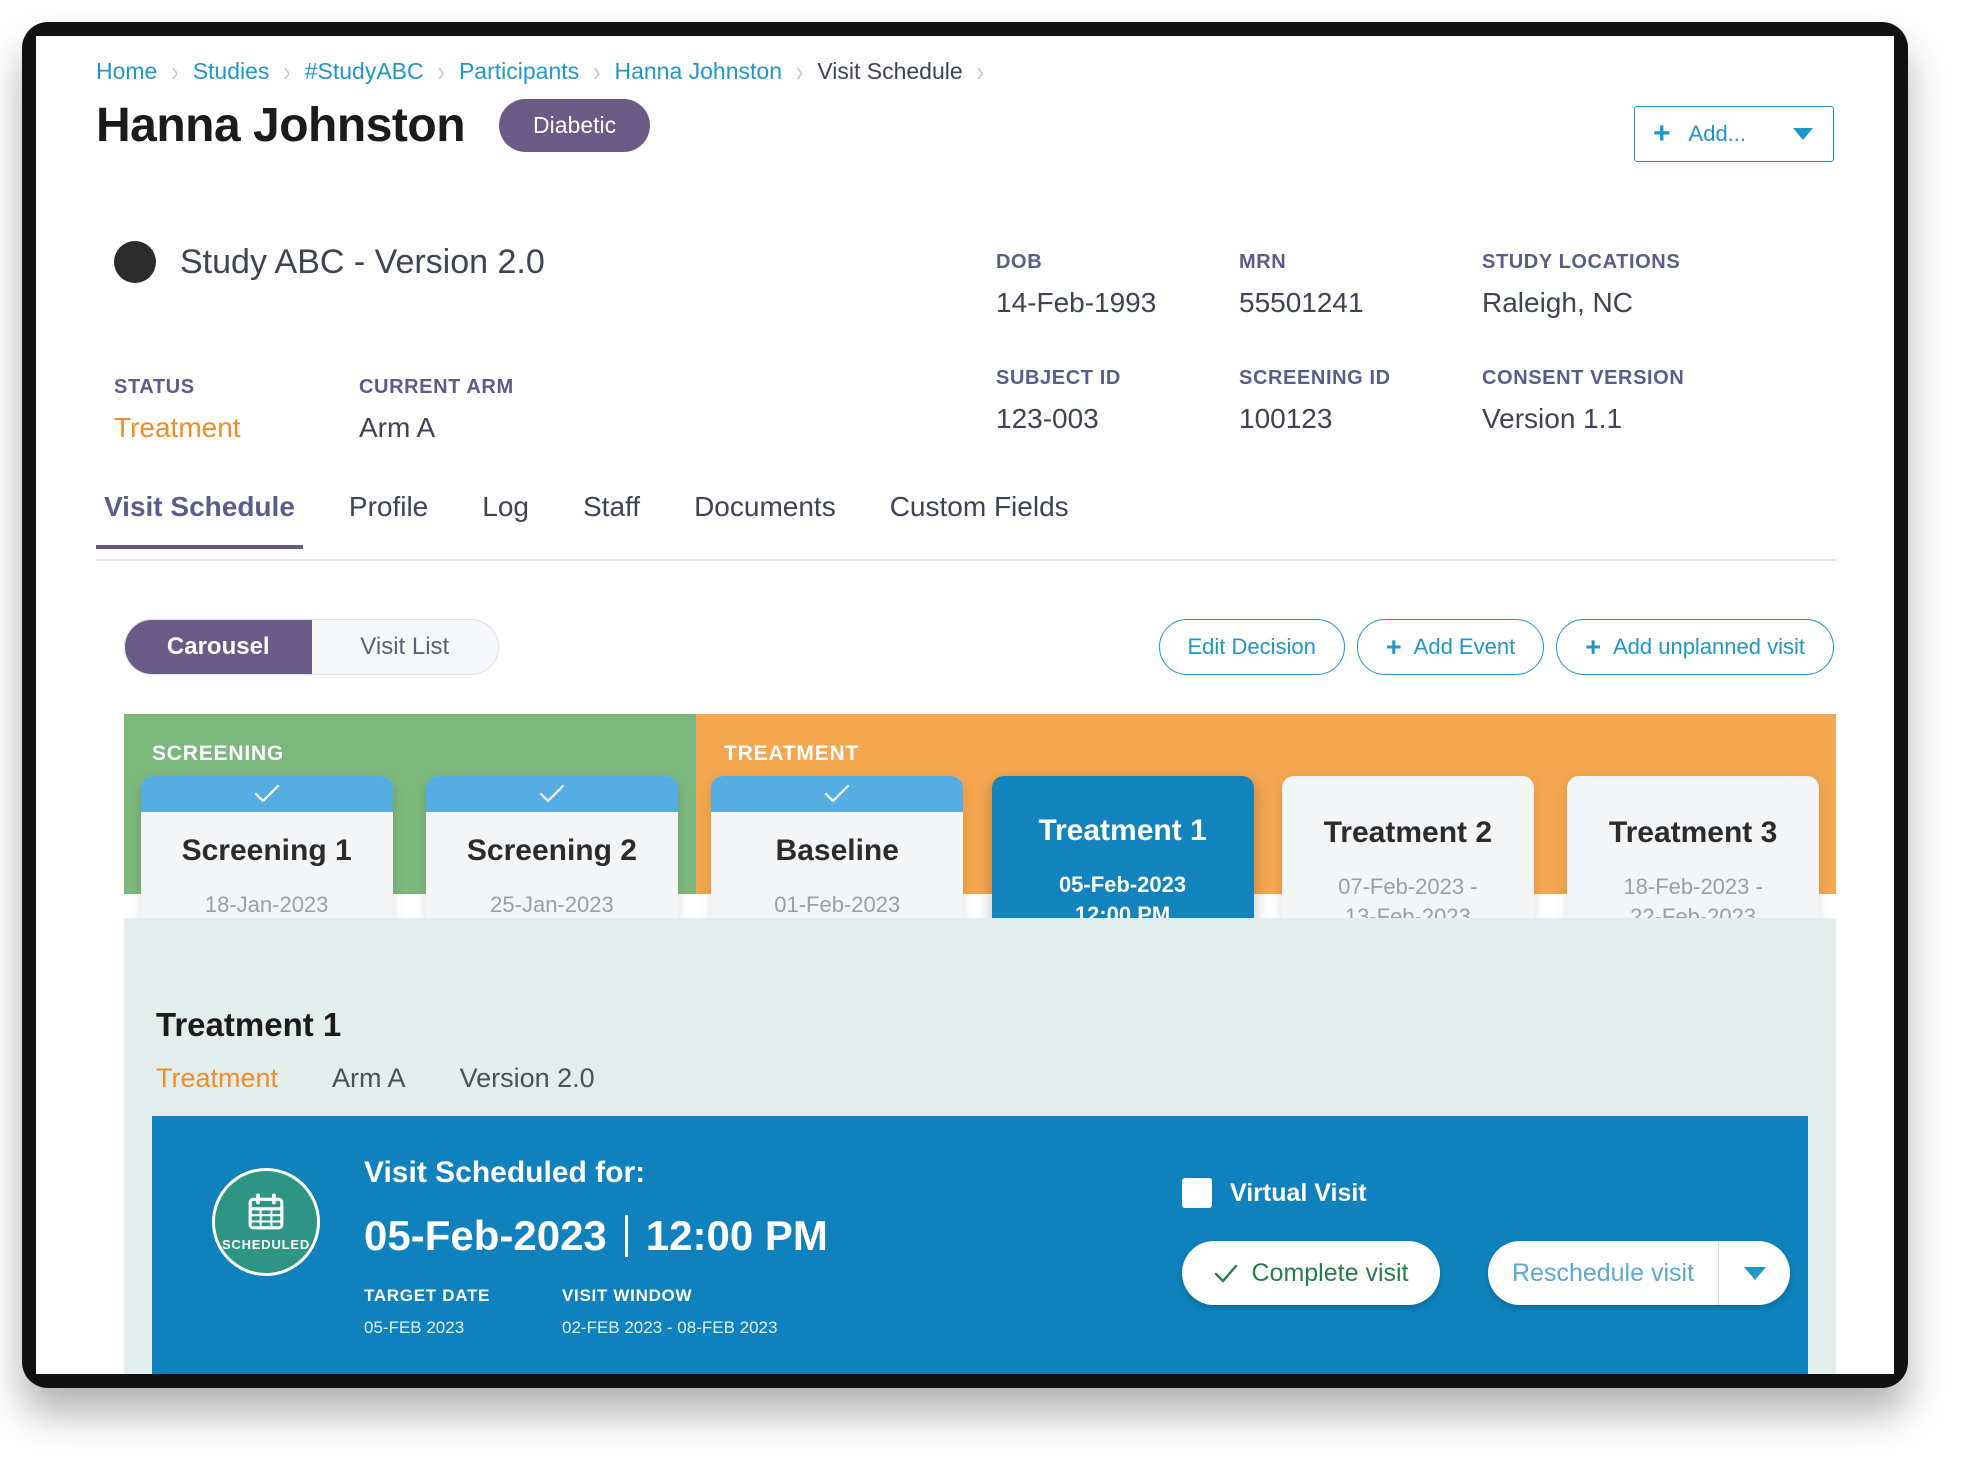  Describe the element at coordinates (1408, 832) in the screenshot. I see `visit-card-title: Treatment 2` at that location.